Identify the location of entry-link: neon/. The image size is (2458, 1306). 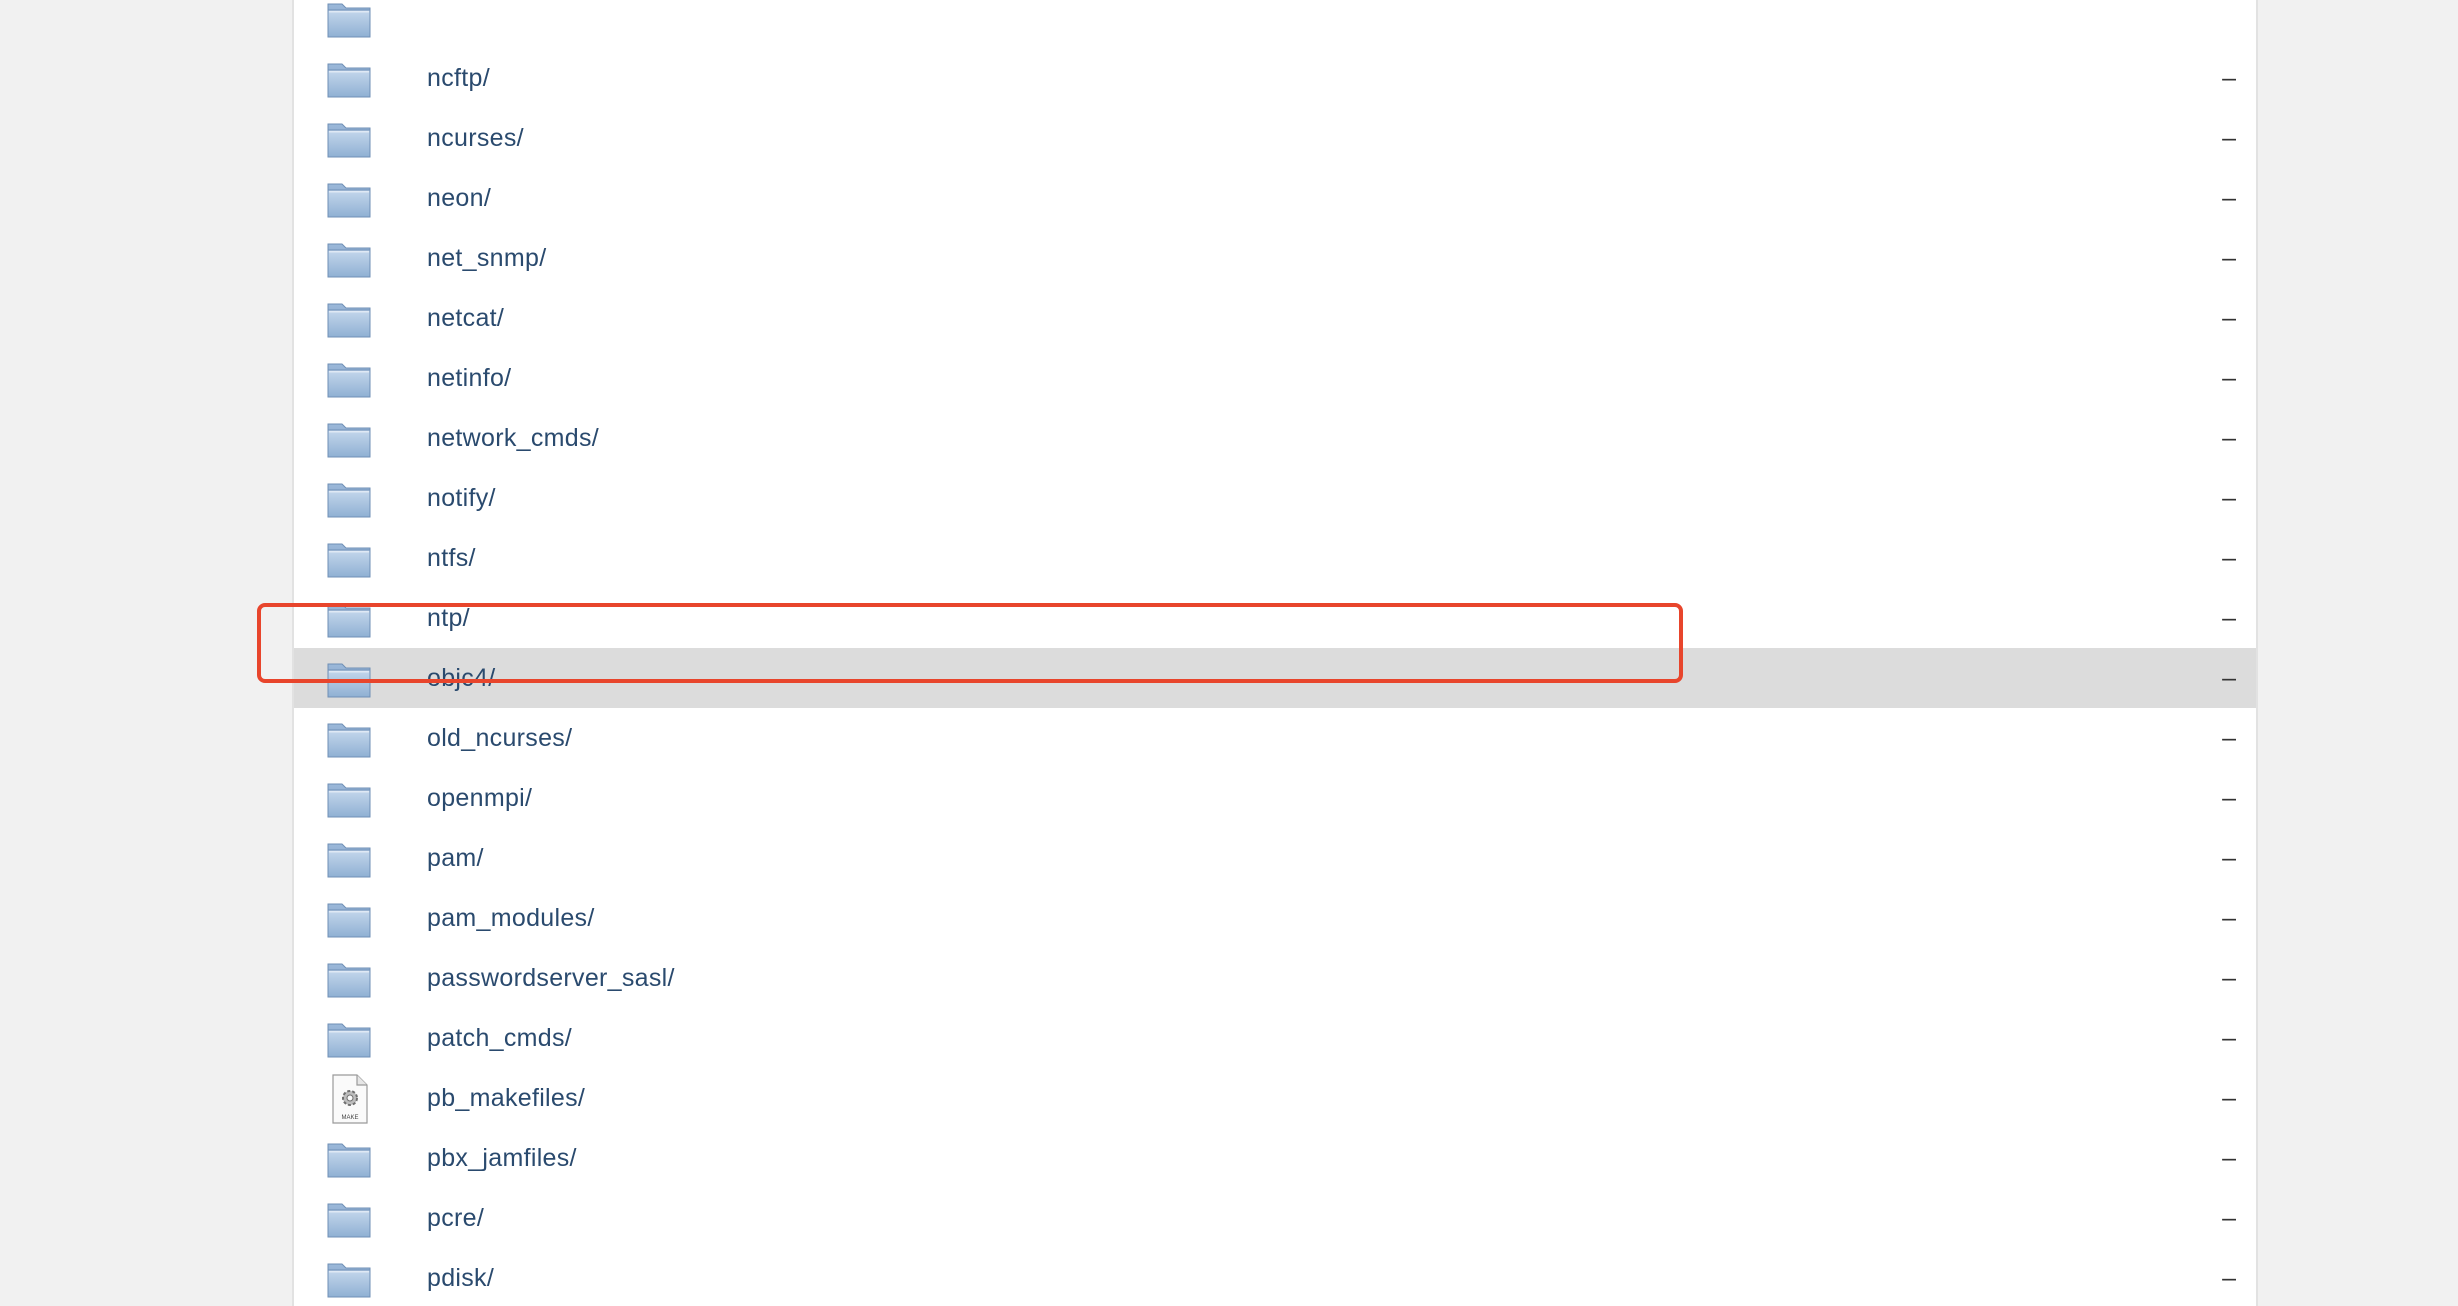
(459, 198).